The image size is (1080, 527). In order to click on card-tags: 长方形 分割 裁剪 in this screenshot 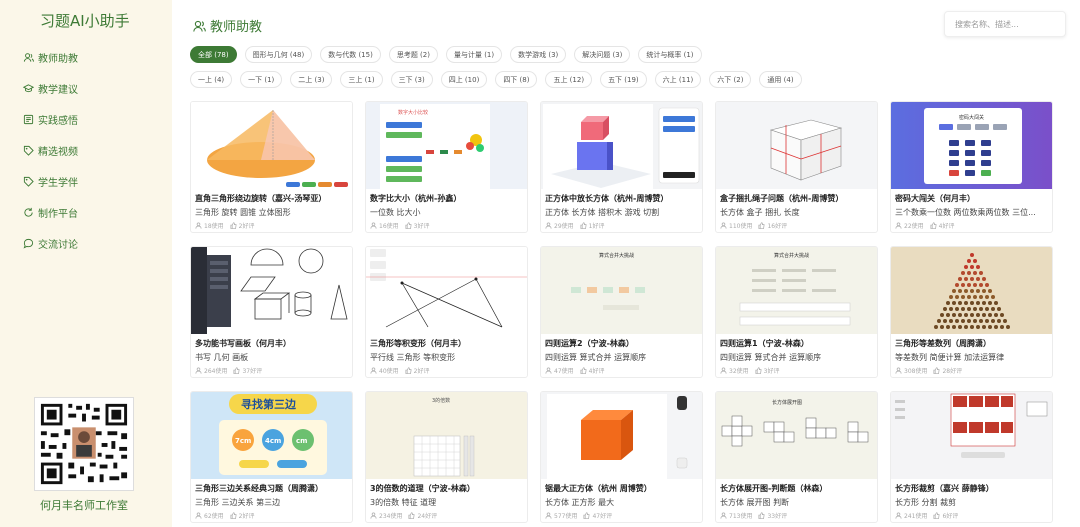, I will do `click(926, 502)`.